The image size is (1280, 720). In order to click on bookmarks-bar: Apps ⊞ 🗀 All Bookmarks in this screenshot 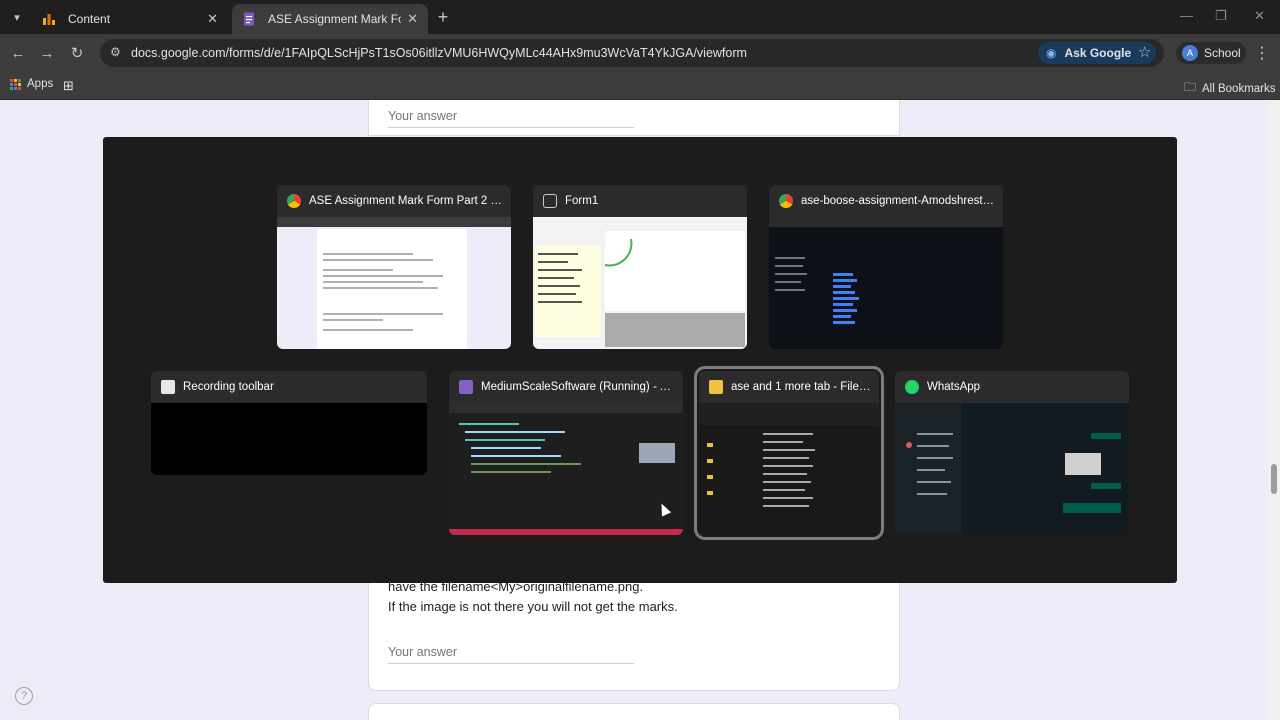, I will do `click(640, 86)`.